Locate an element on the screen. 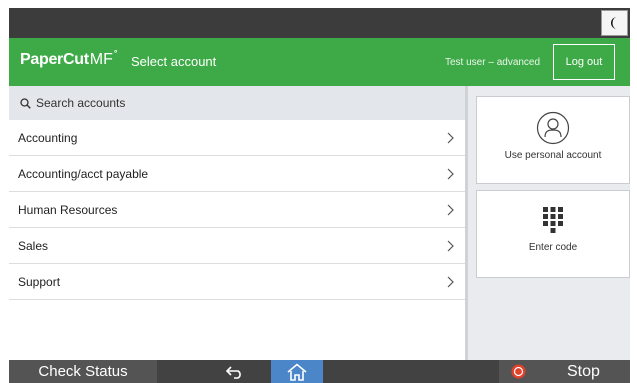 The width and height of the screenshot is (637, 383). system-top-bar is located at coordinates (319, 23).